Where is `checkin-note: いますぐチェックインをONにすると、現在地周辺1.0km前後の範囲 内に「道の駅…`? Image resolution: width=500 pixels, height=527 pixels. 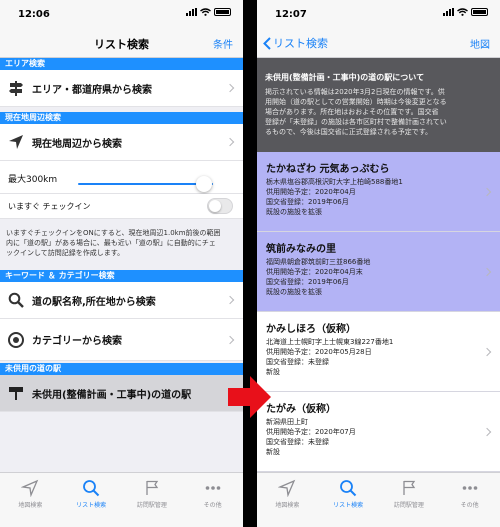
checkin-note: いますぐチェックインをONにすると、現在地周辺1.0km前後の範囲 内に「道の駅… is located at coordinates (113, 243).